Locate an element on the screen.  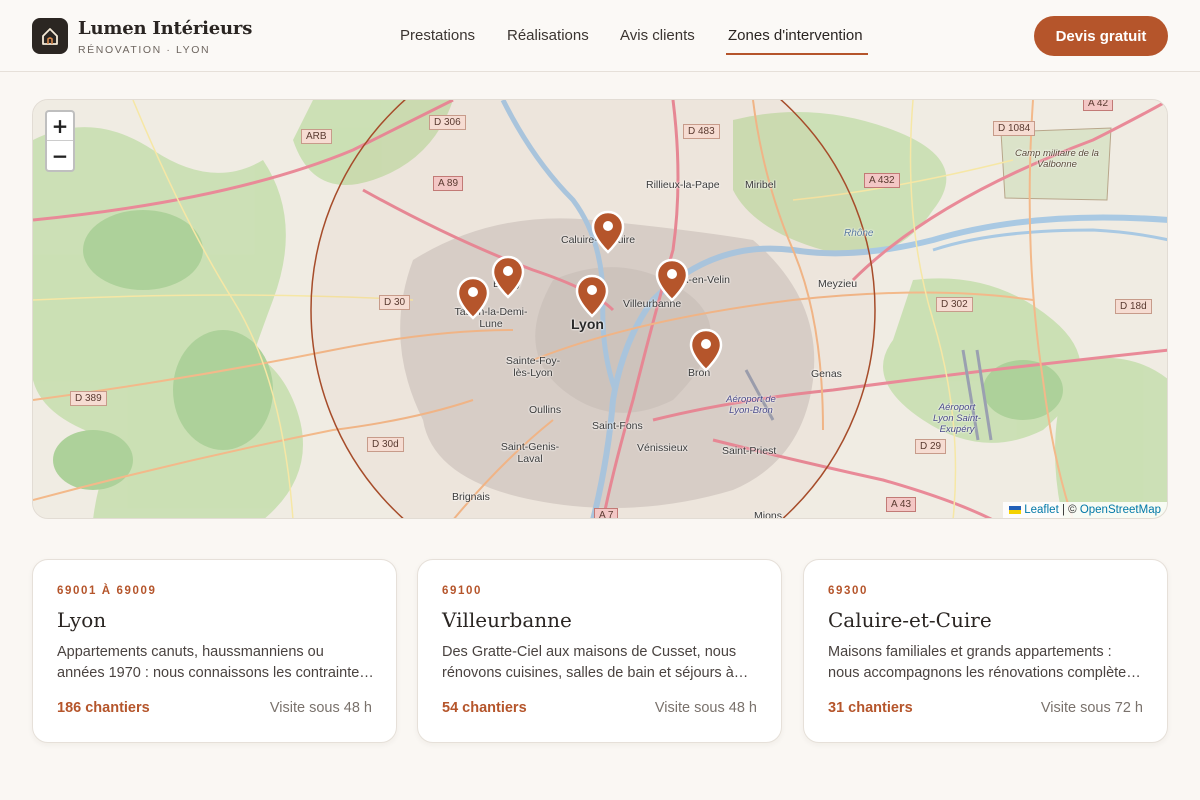
map-city-label: Vénissieux is located at coordinates (662, 448).